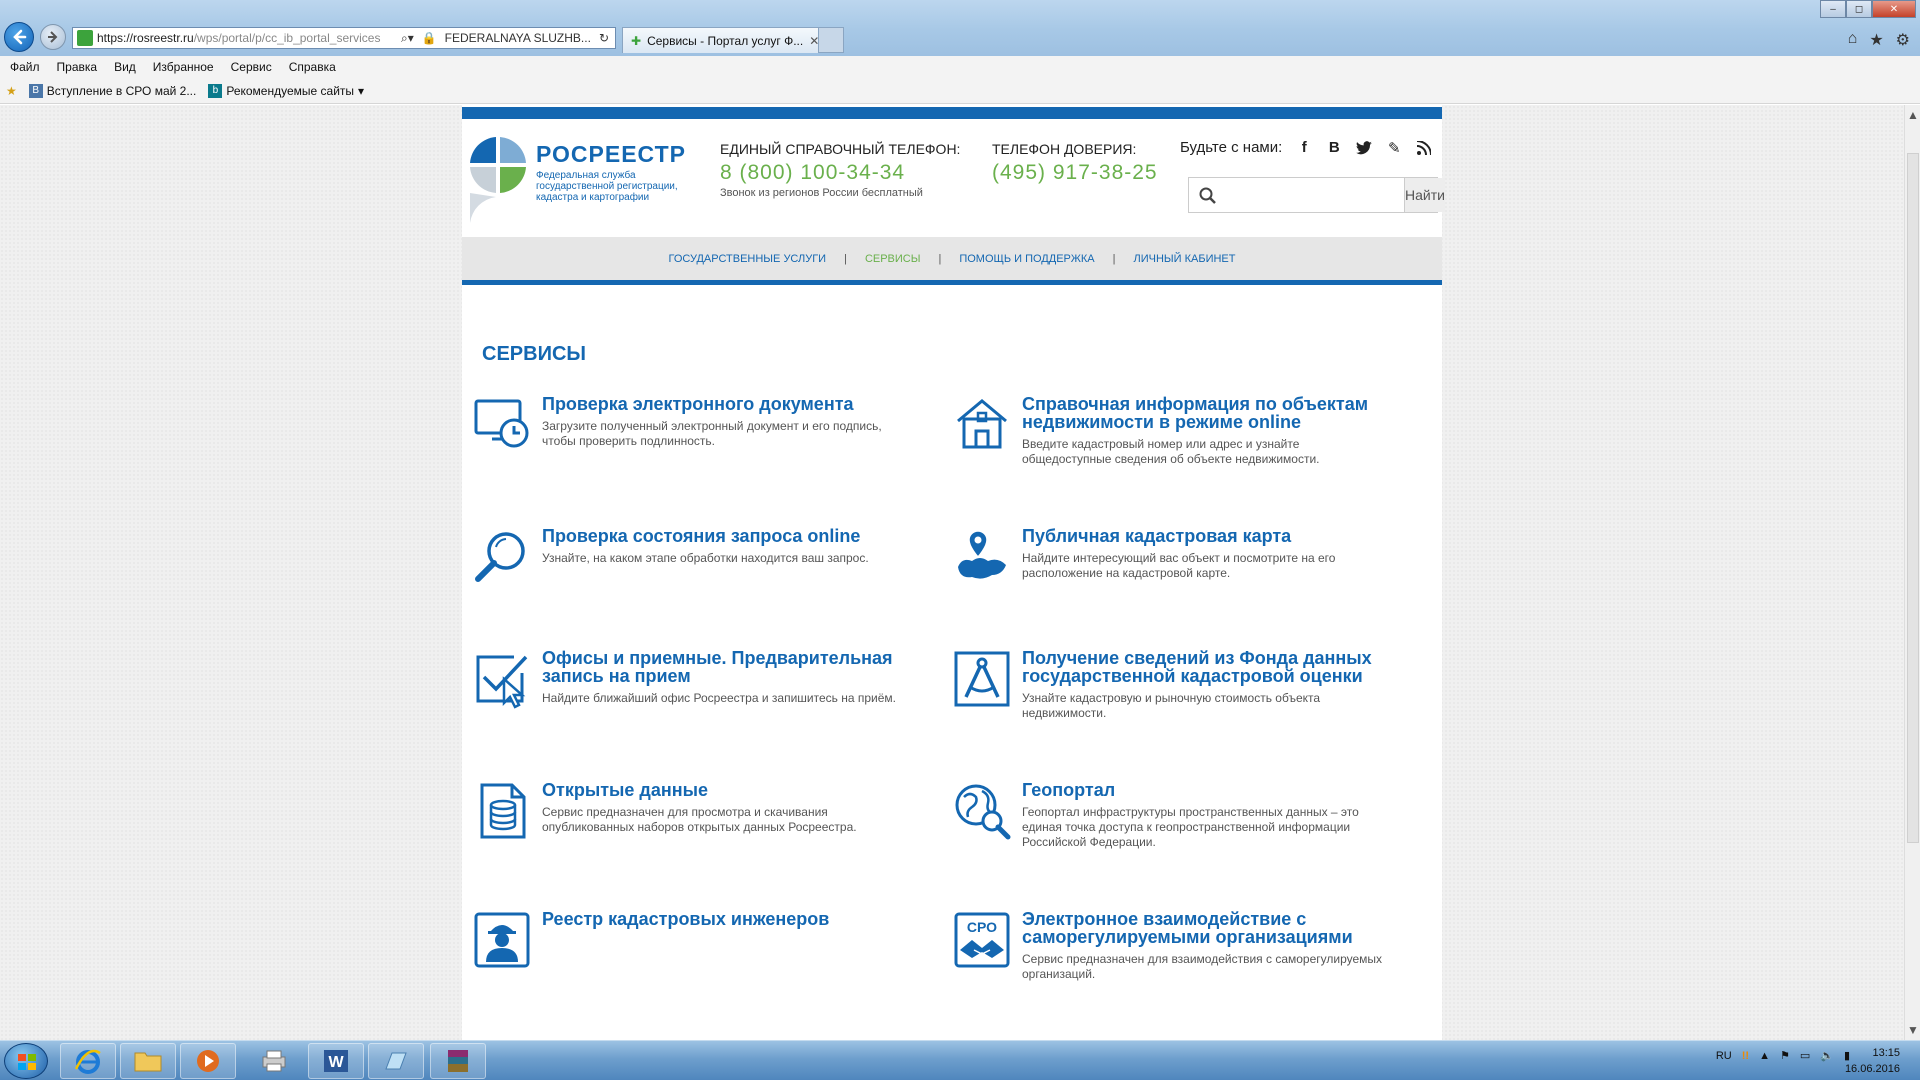 The image size is (1920, 1080). What do you see at coordinates (1424, 195) in the screenshot?
I see `search-button: Найти` at bounding box center [1424, 195].